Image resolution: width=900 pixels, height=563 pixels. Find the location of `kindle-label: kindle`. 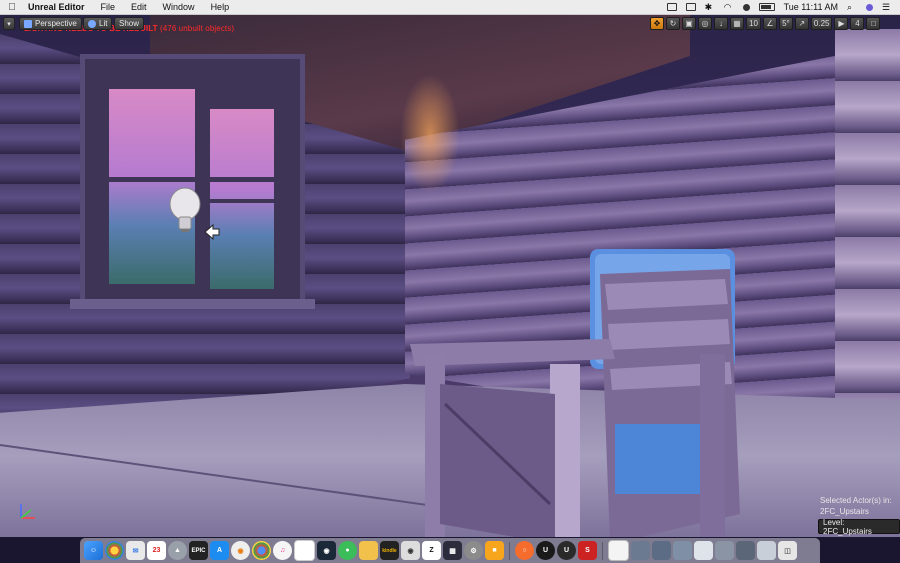

kindle-label: kindle is located at coordinates (389, 550).